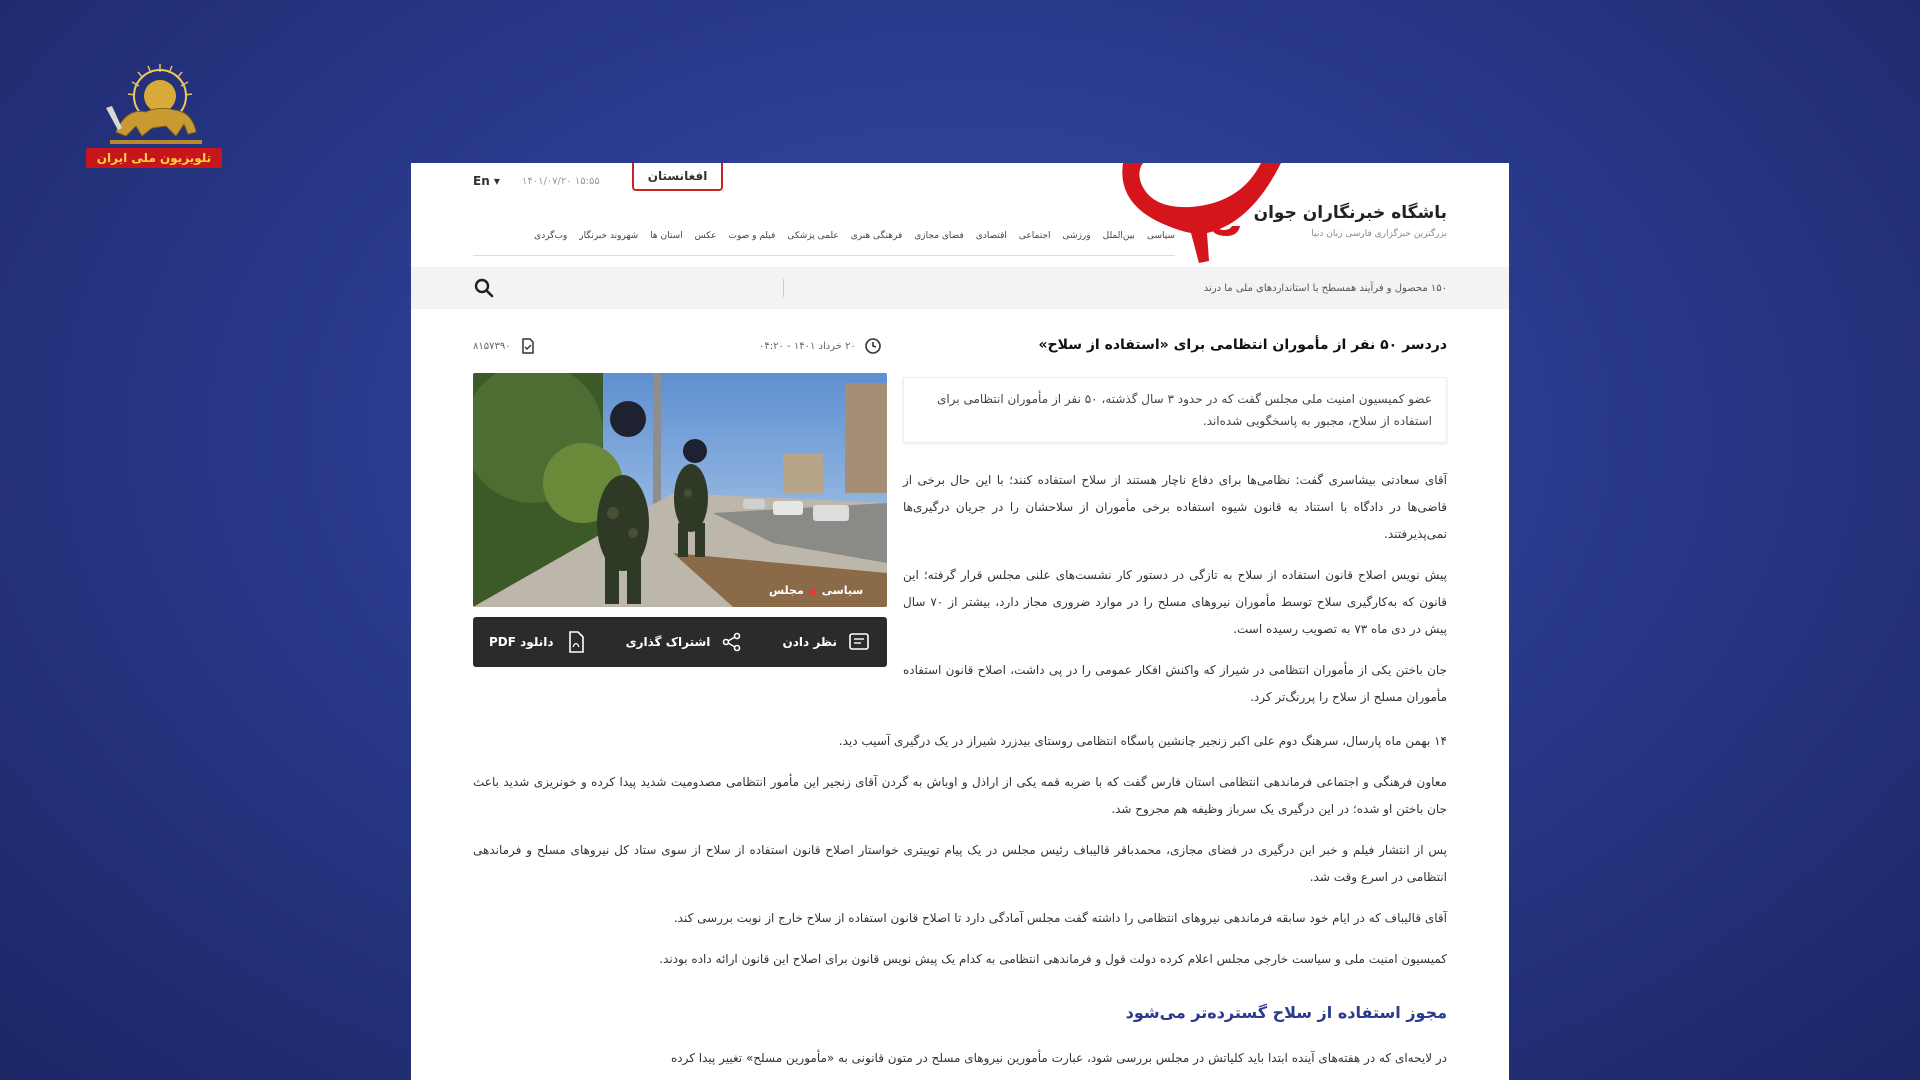  I want to click on tab-region: افغانستان, so click(677, 177).